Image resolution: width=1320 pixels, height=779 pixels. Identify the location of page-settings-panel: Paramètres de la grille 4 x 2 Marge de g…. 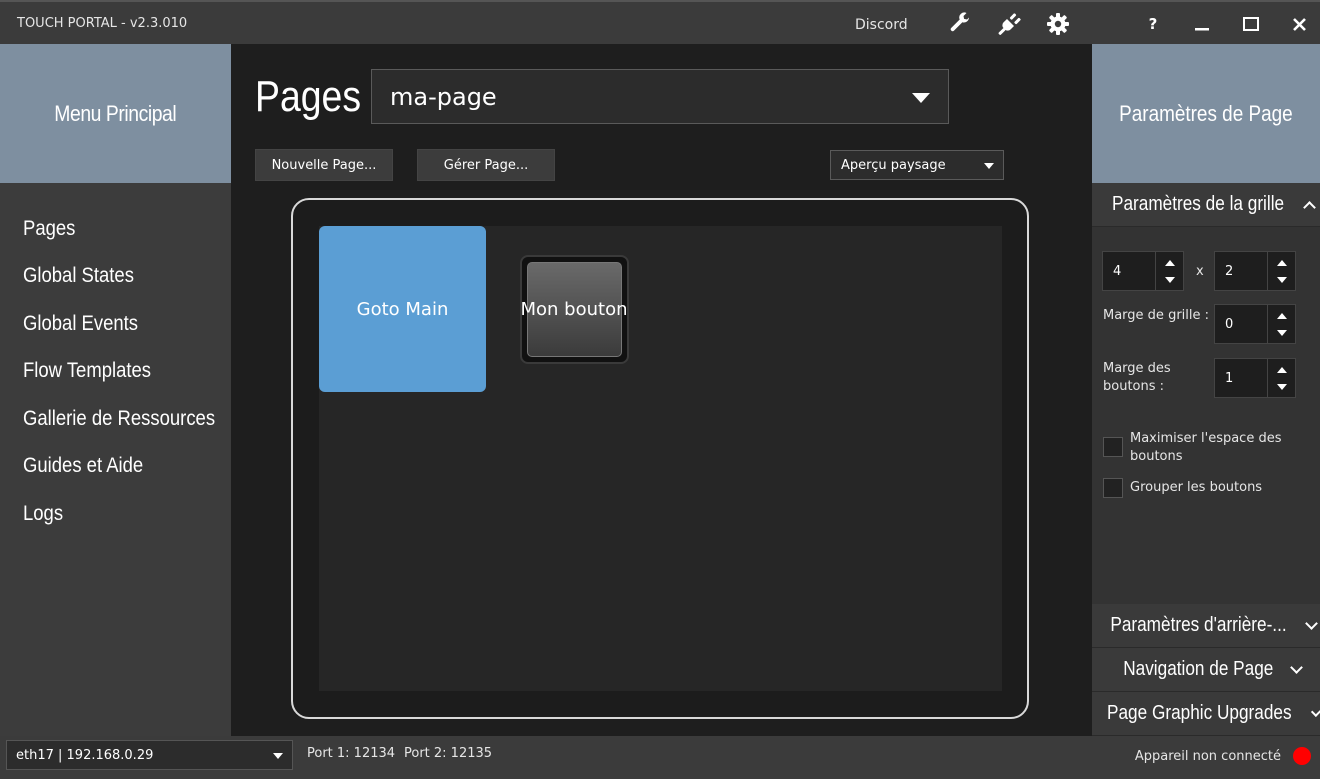
(1206, 459).